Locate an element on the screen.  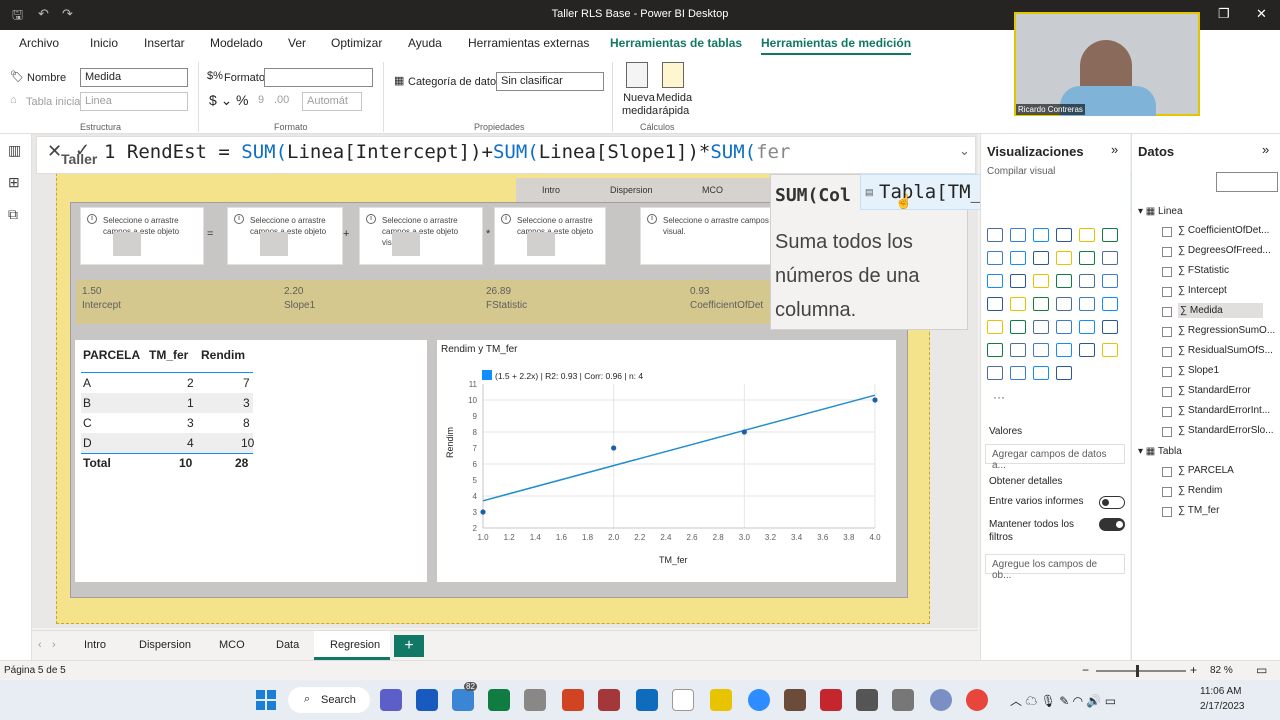
close-icon: ✕ is located at coordinates (1261, 14).